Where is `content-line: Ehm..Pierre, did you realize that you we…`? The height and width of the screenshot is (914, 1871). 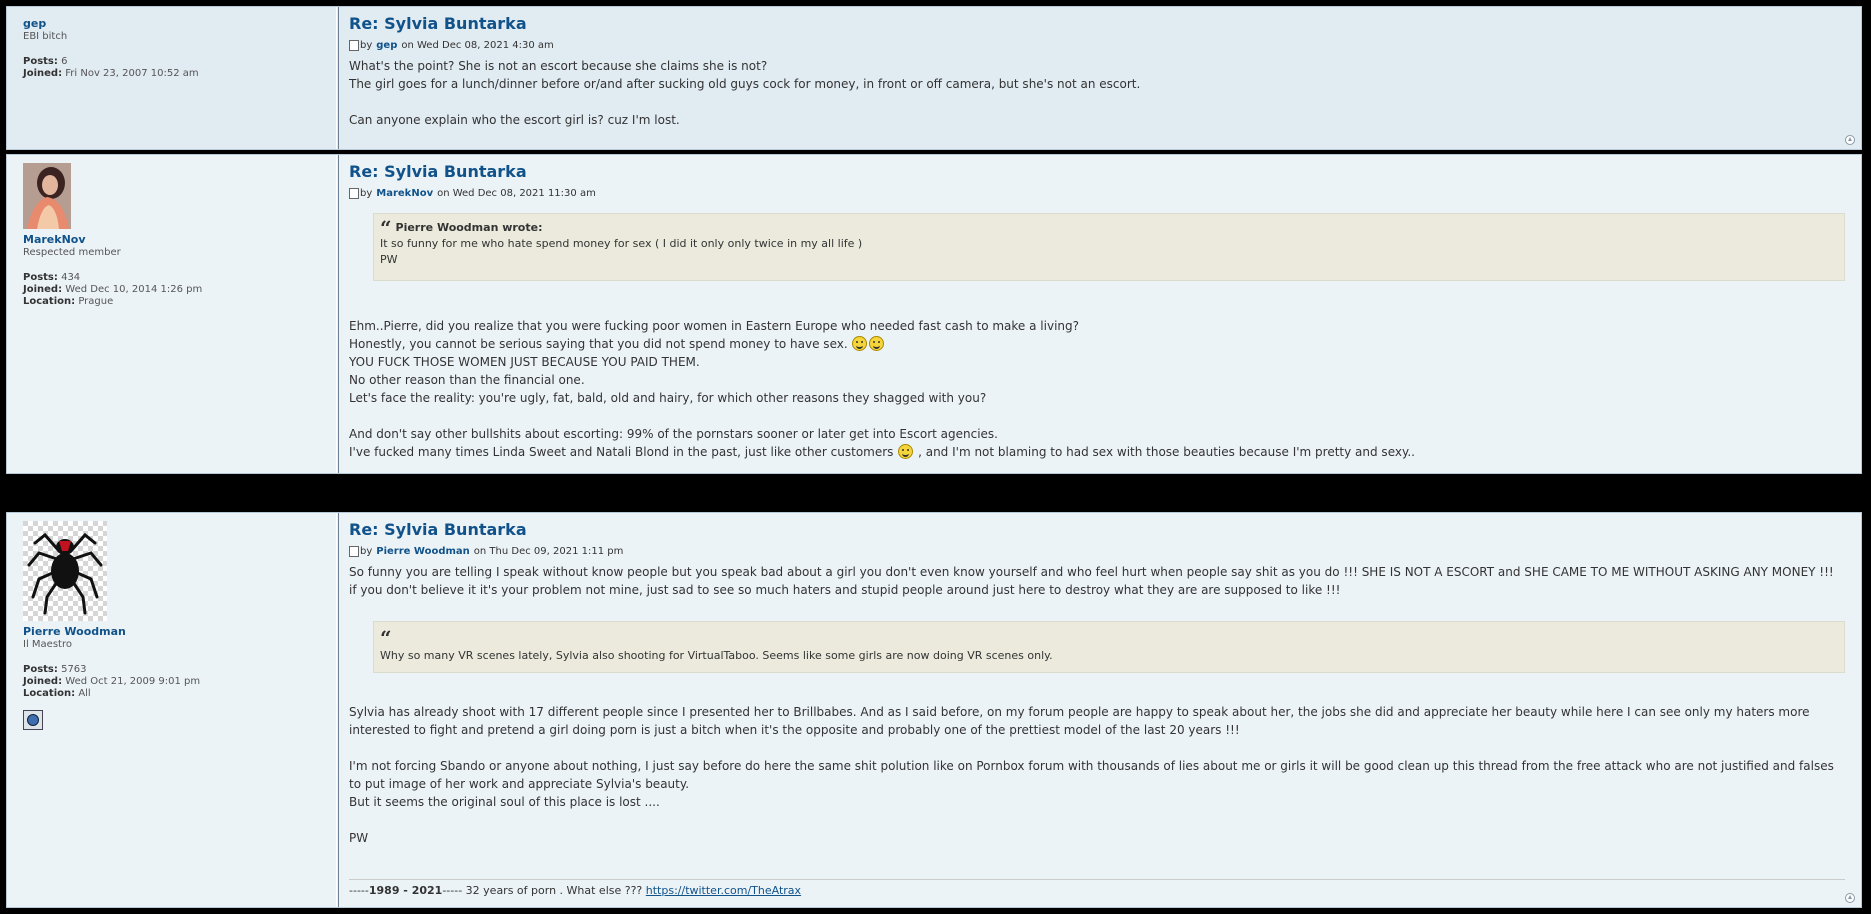 content-line: Ehm..Pierre, did you realize that you we… is located at coordinates (714, 326).